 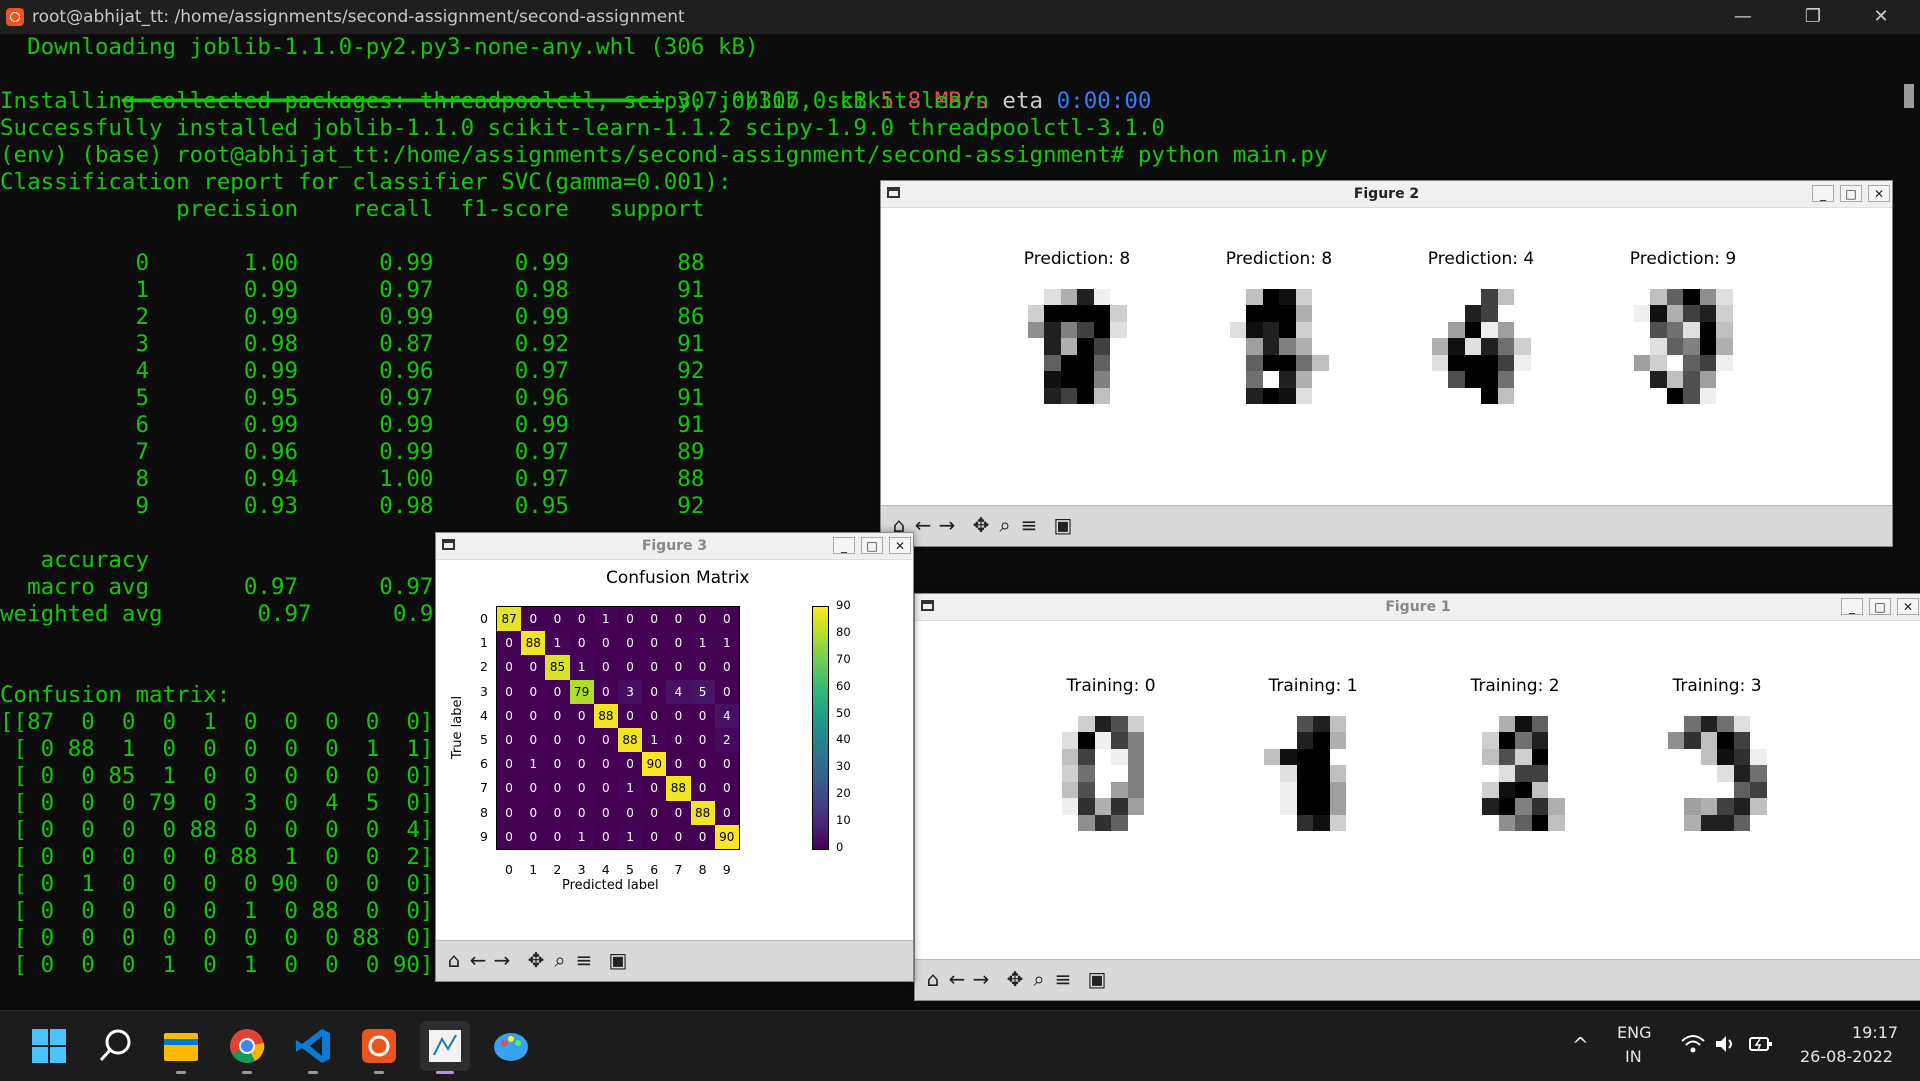 I want to click on file-explorer-icon, so click(x=181, y=1047).